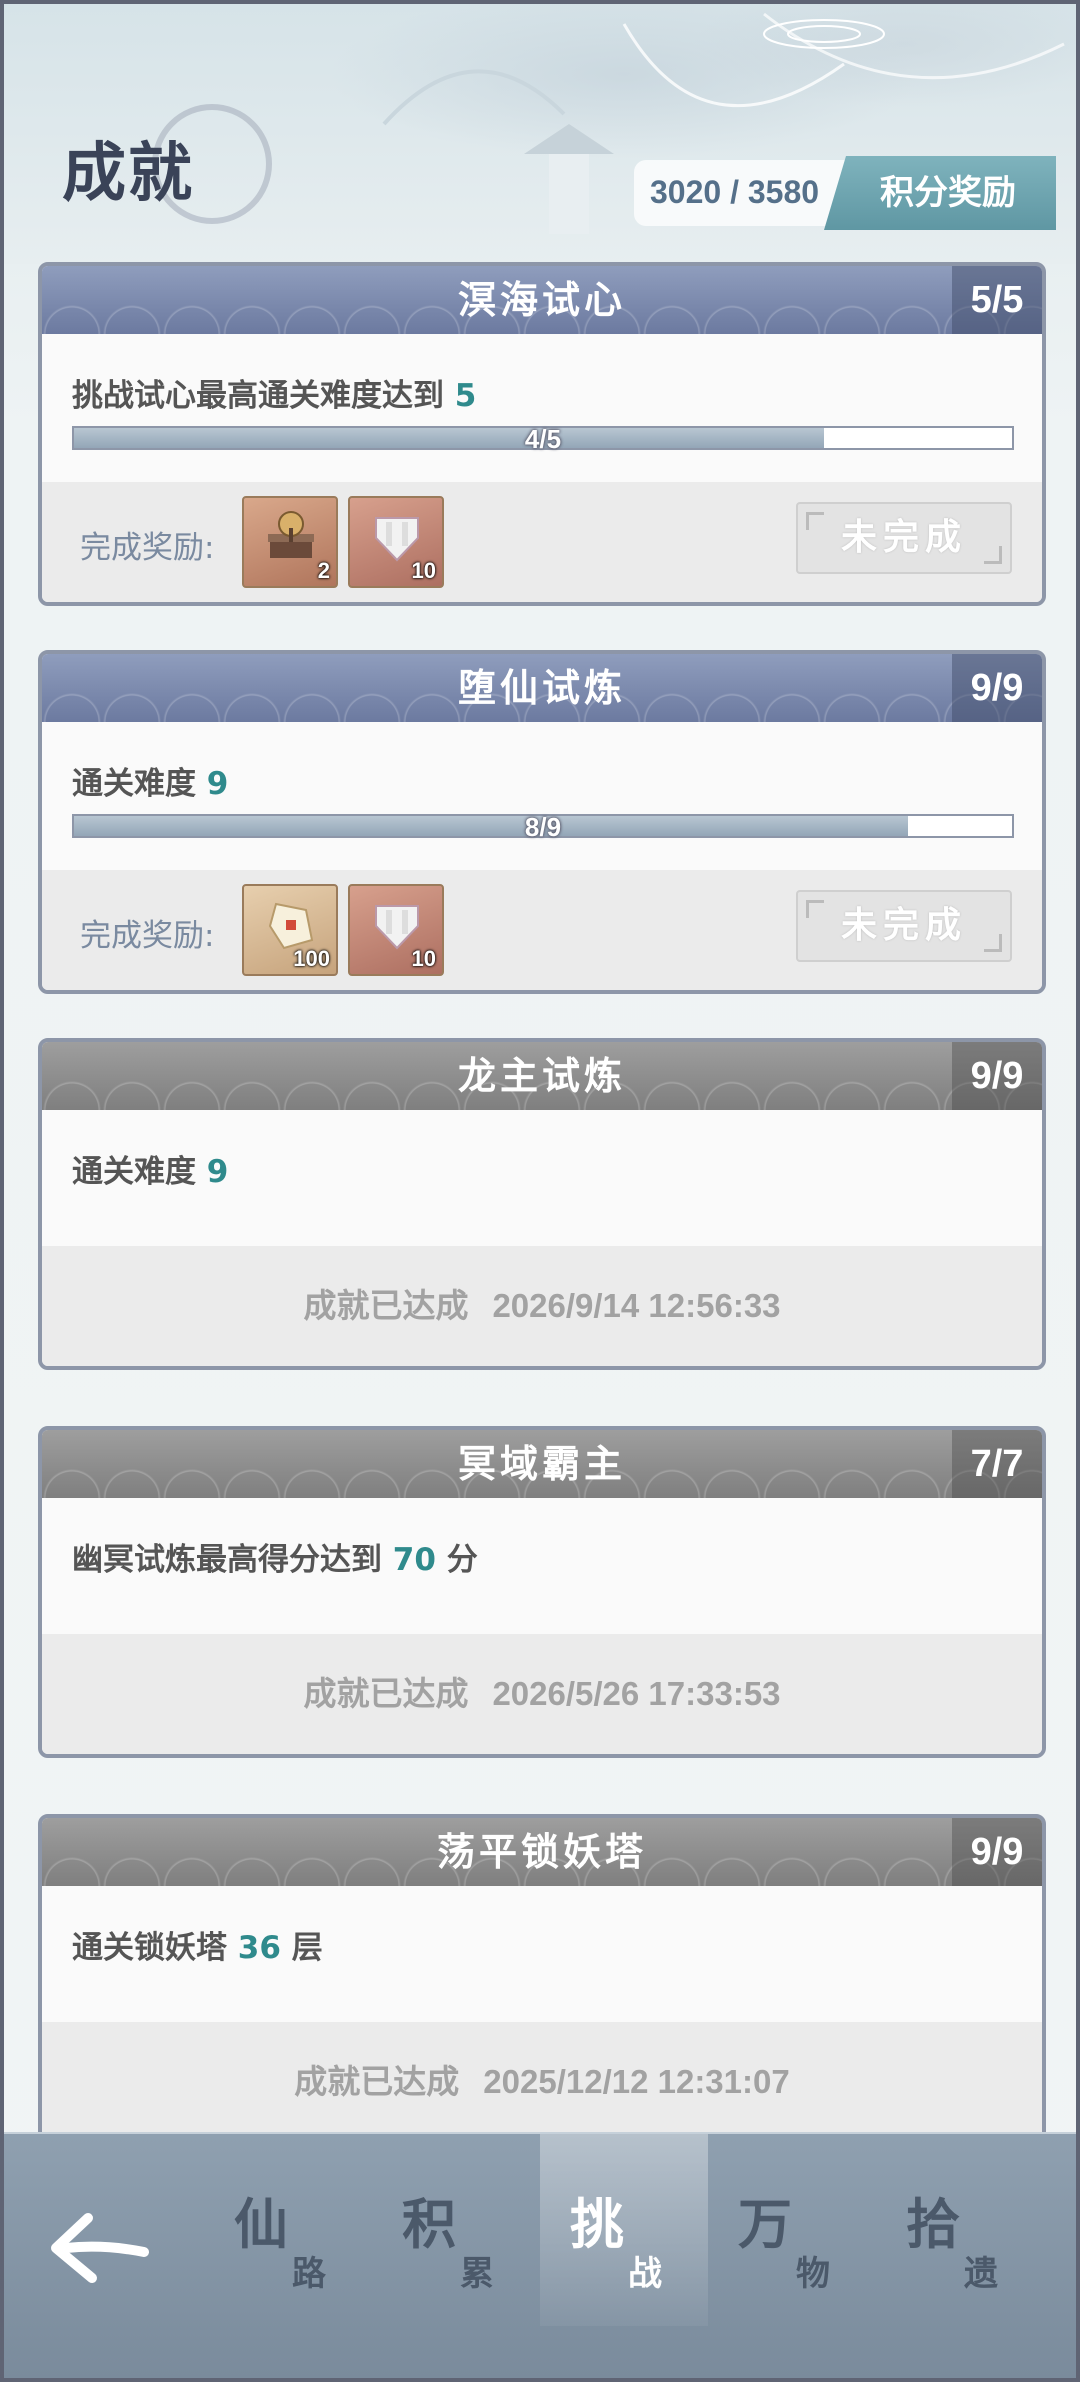  I want to click on achievement-title: 冥域霸主, so click(541, 1464).